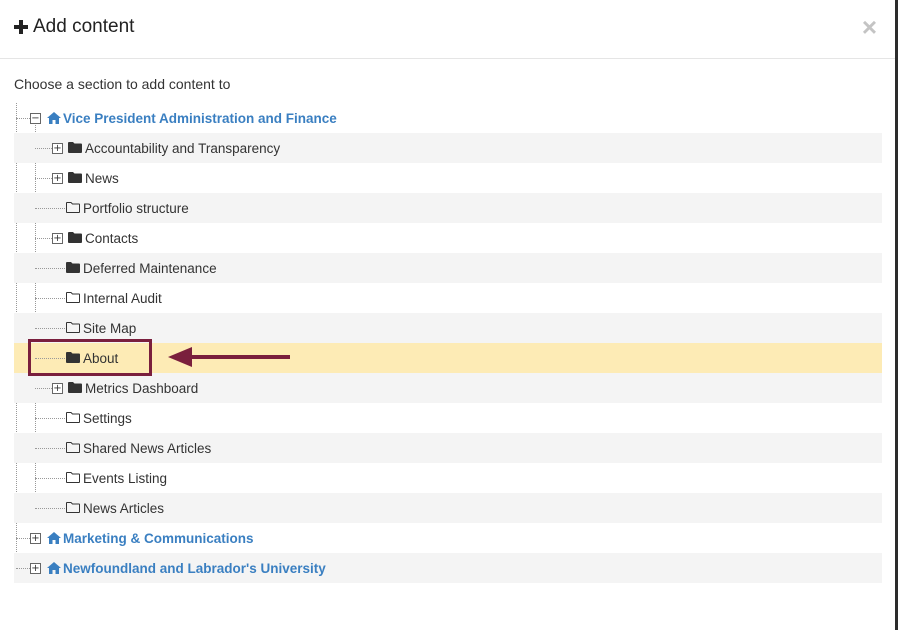  What do you see at coordinates (229, 357) in the screenshot?
I see `annotation-arrow-icon` at bounding box center [229, 357].